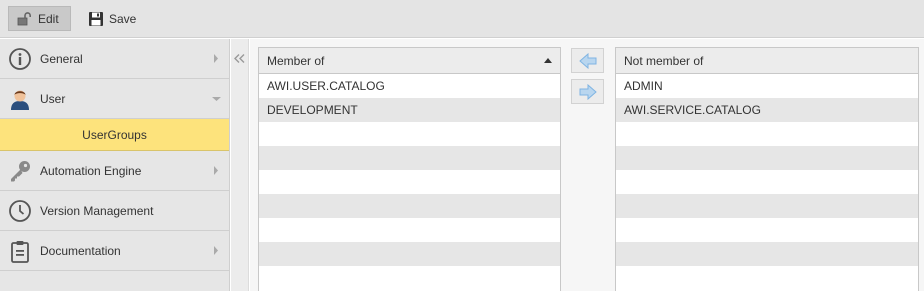 This screenshot has width=924, height=291. Describe the element at coordinates (409, 110) in the screenshot. I see `table-row: DEVELOPMENT` at that location.